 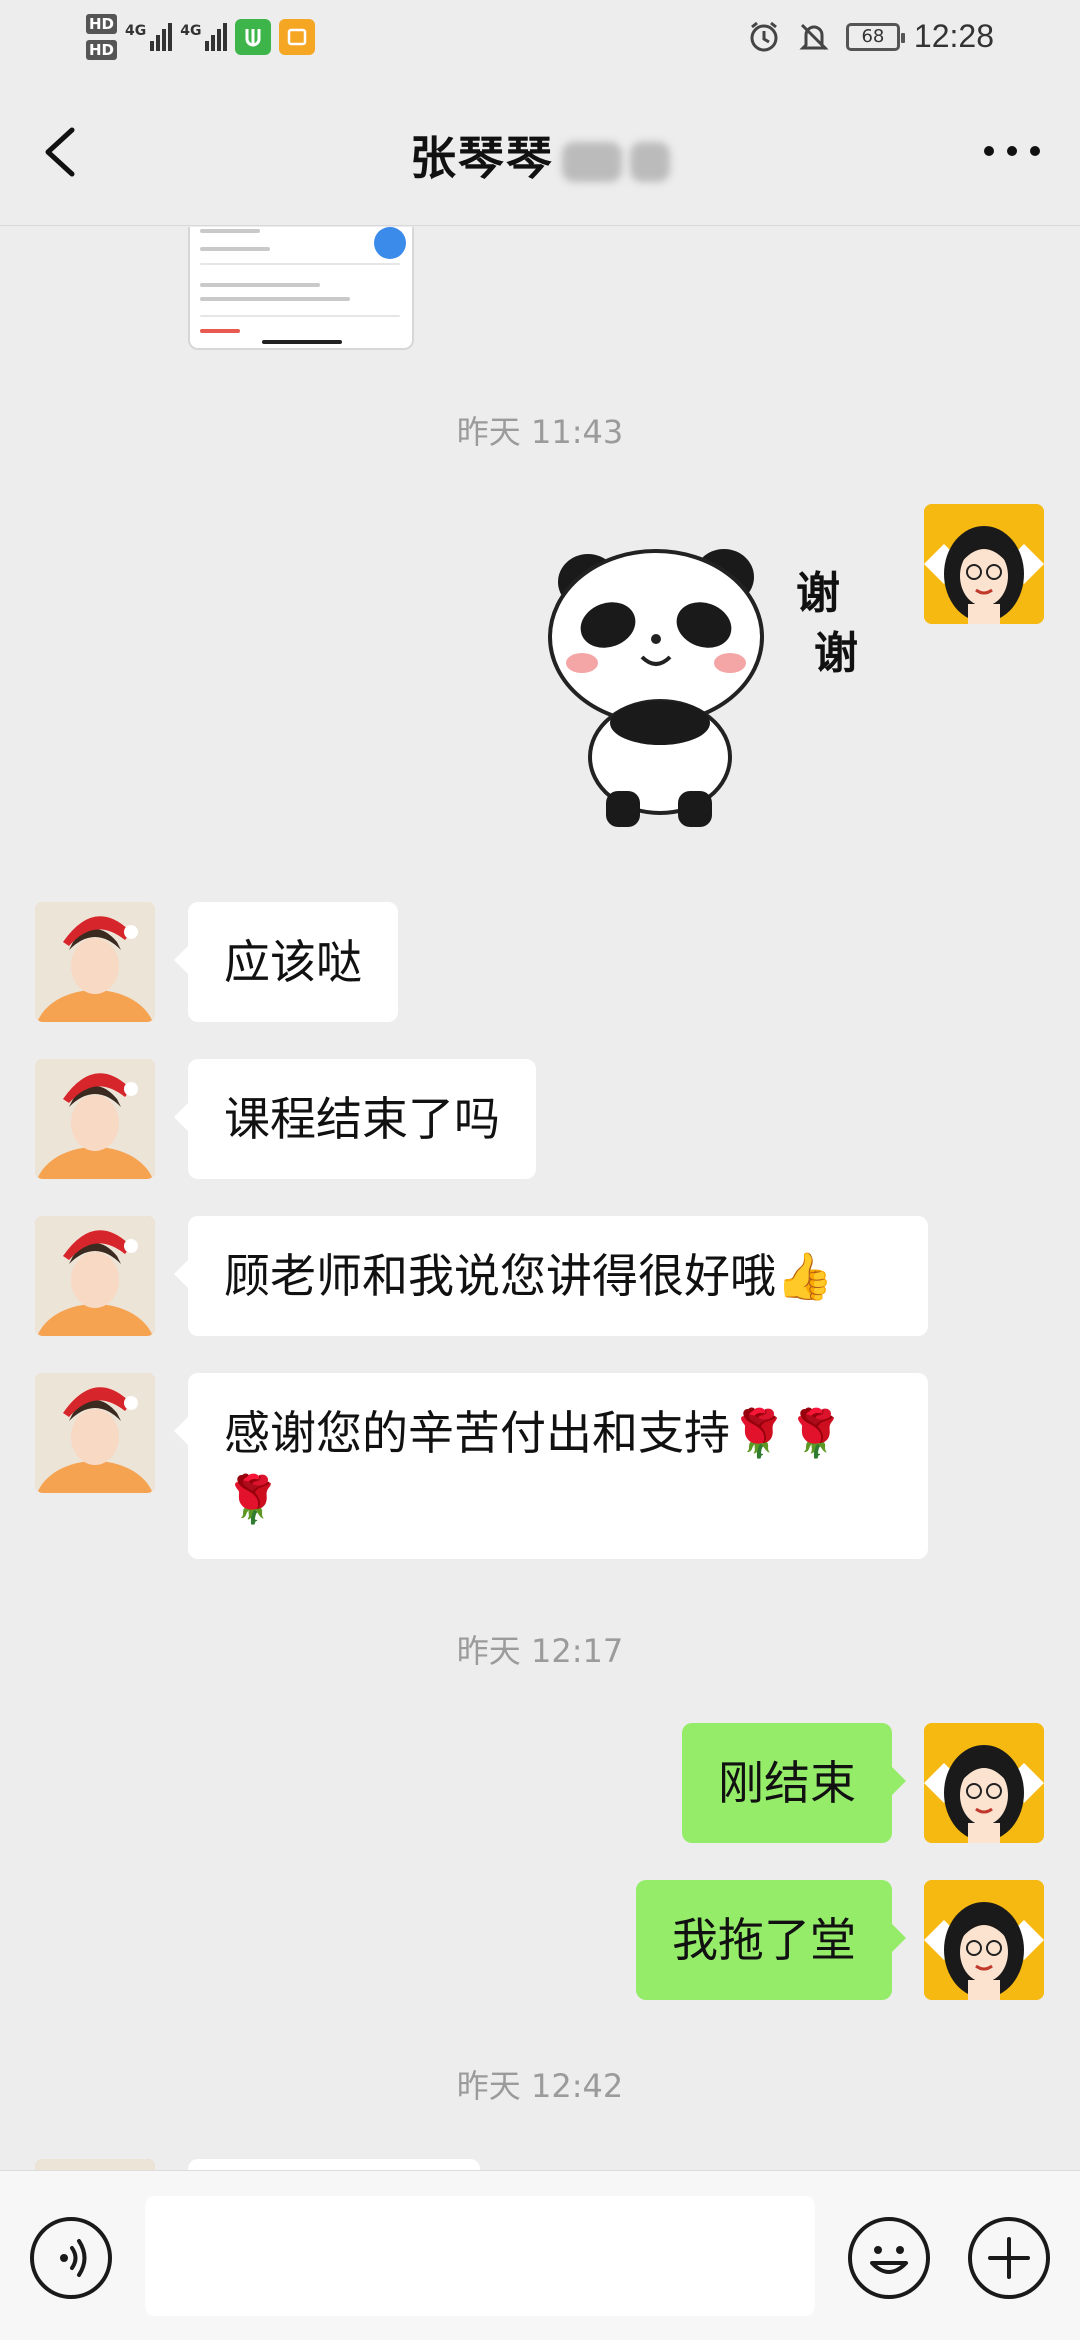 What do you see at coordinates (1009, 2258) in the screenshot?
I see `plus-icon` at bounding box center [1009, 2258].